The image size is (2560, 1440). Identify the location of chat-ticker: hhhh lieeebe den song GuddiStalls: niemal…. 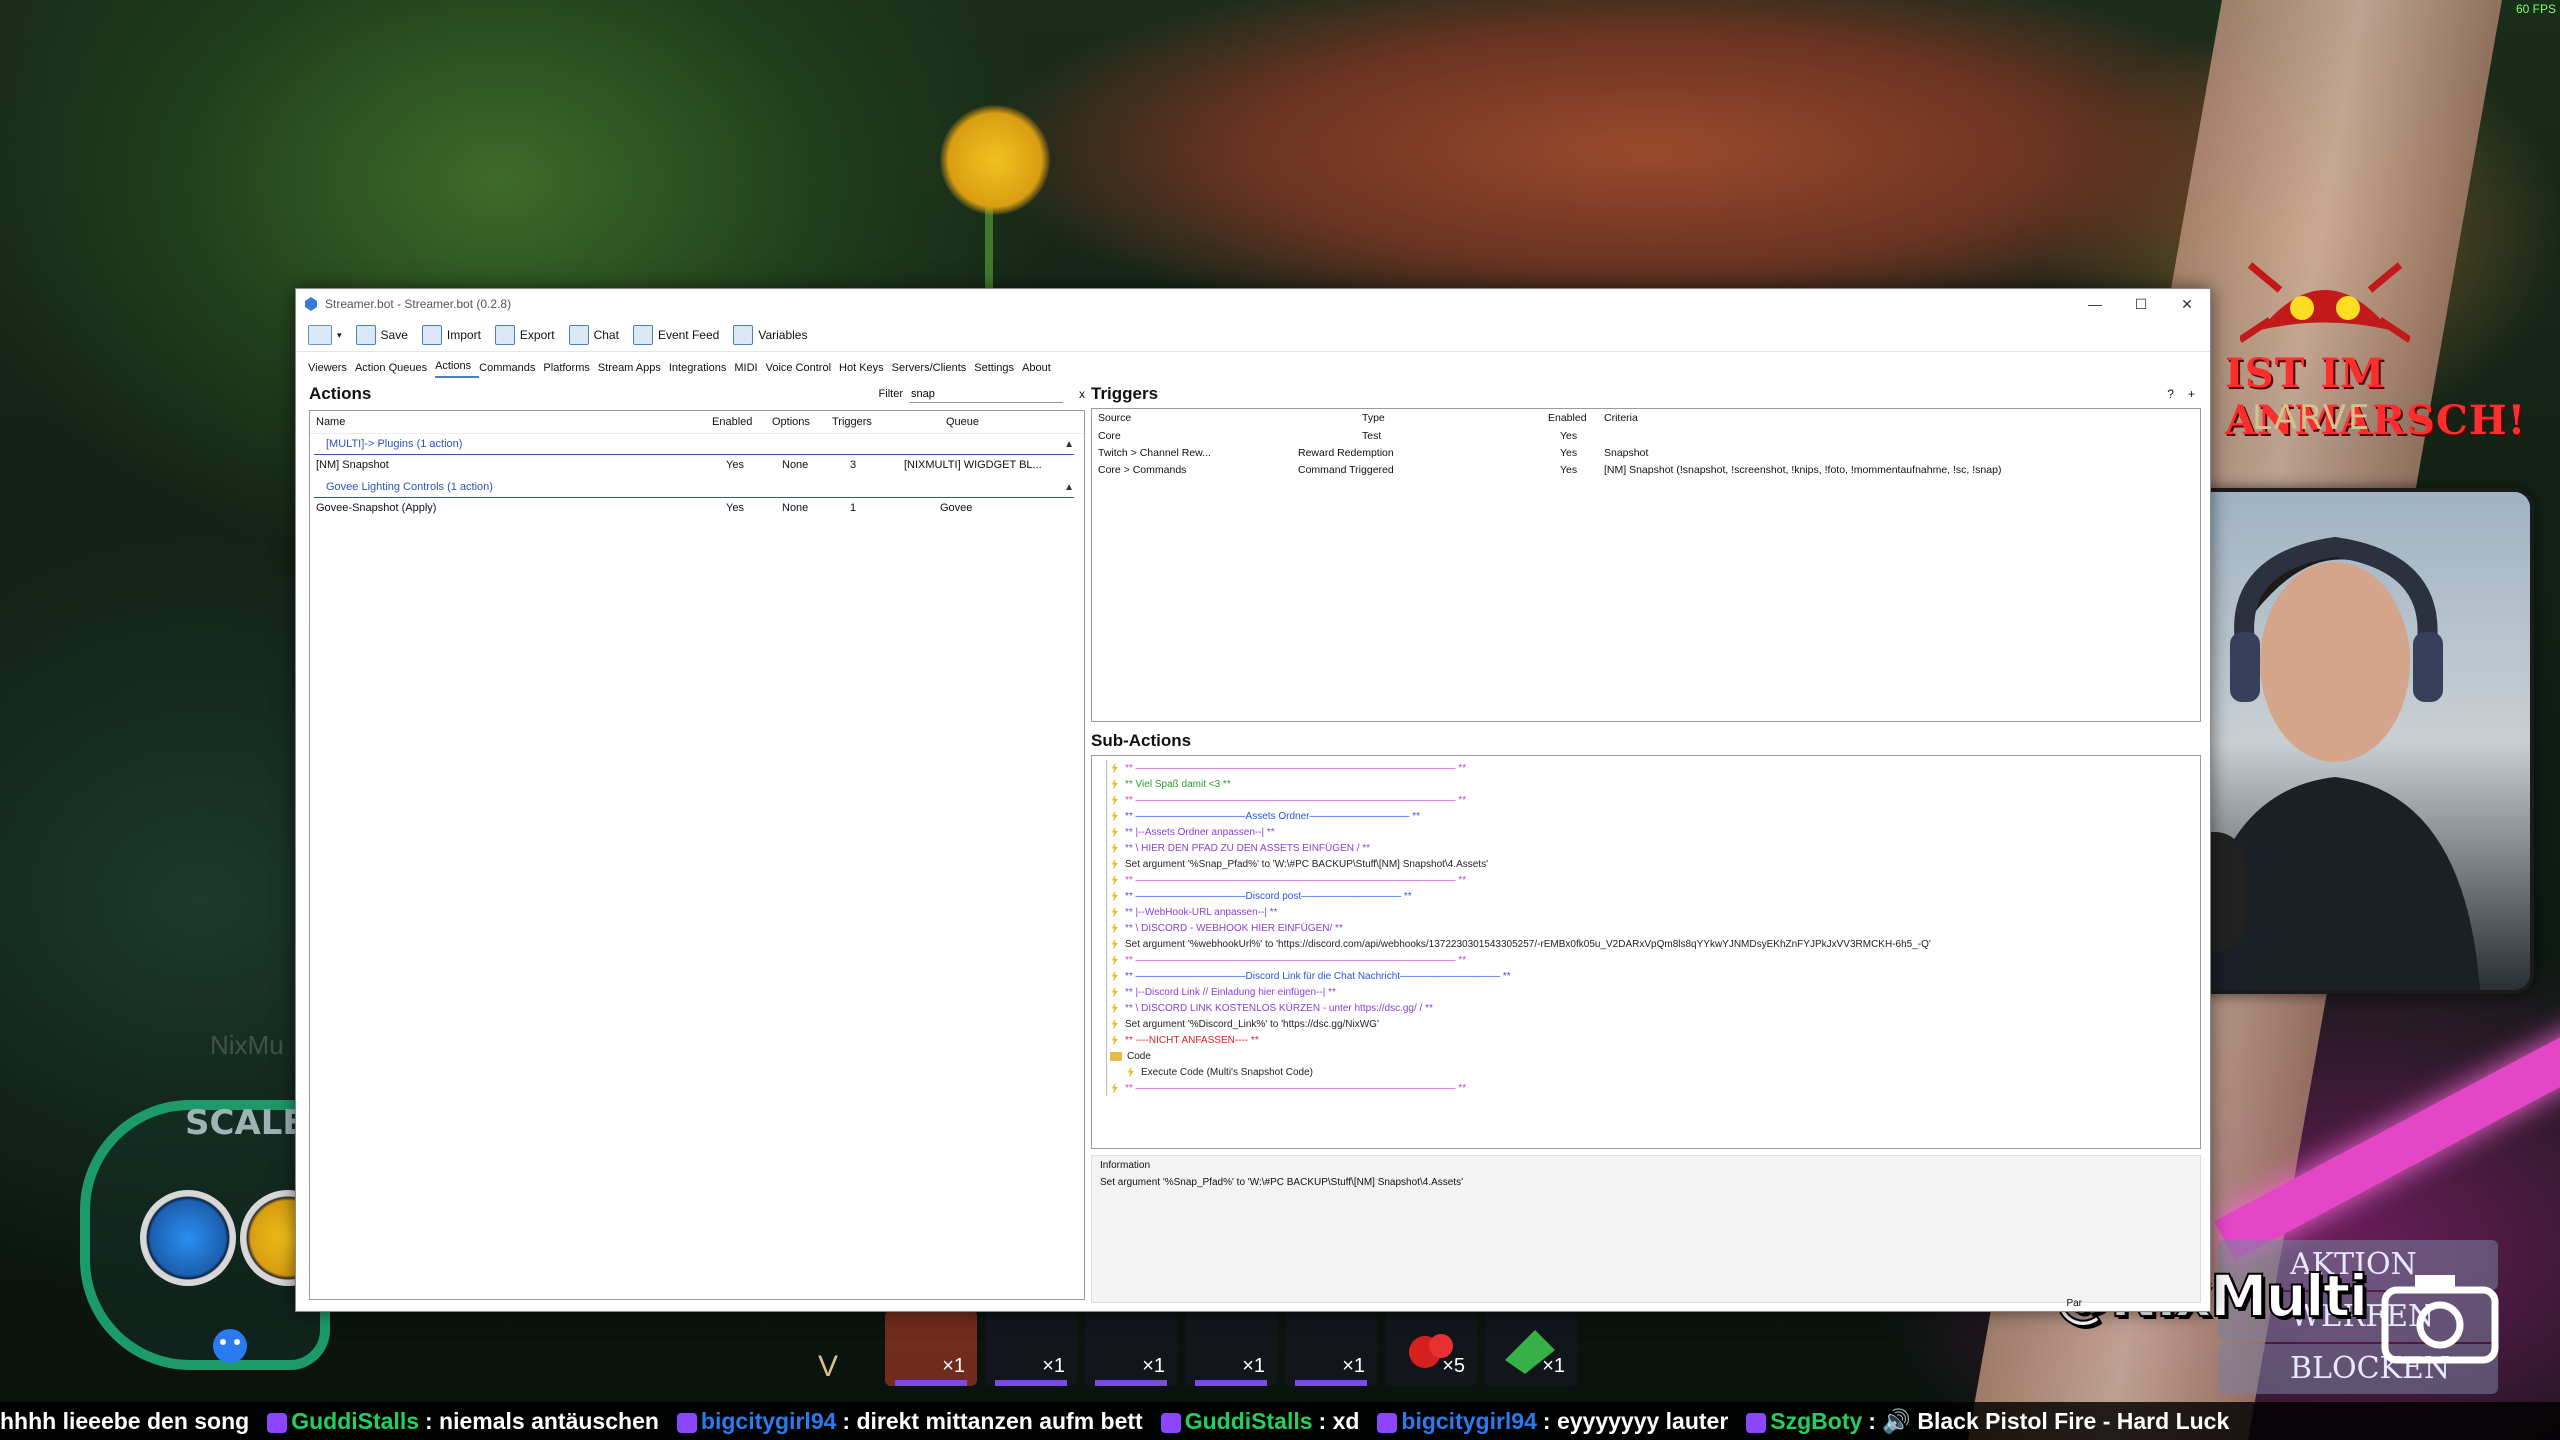
(1280, 1421).